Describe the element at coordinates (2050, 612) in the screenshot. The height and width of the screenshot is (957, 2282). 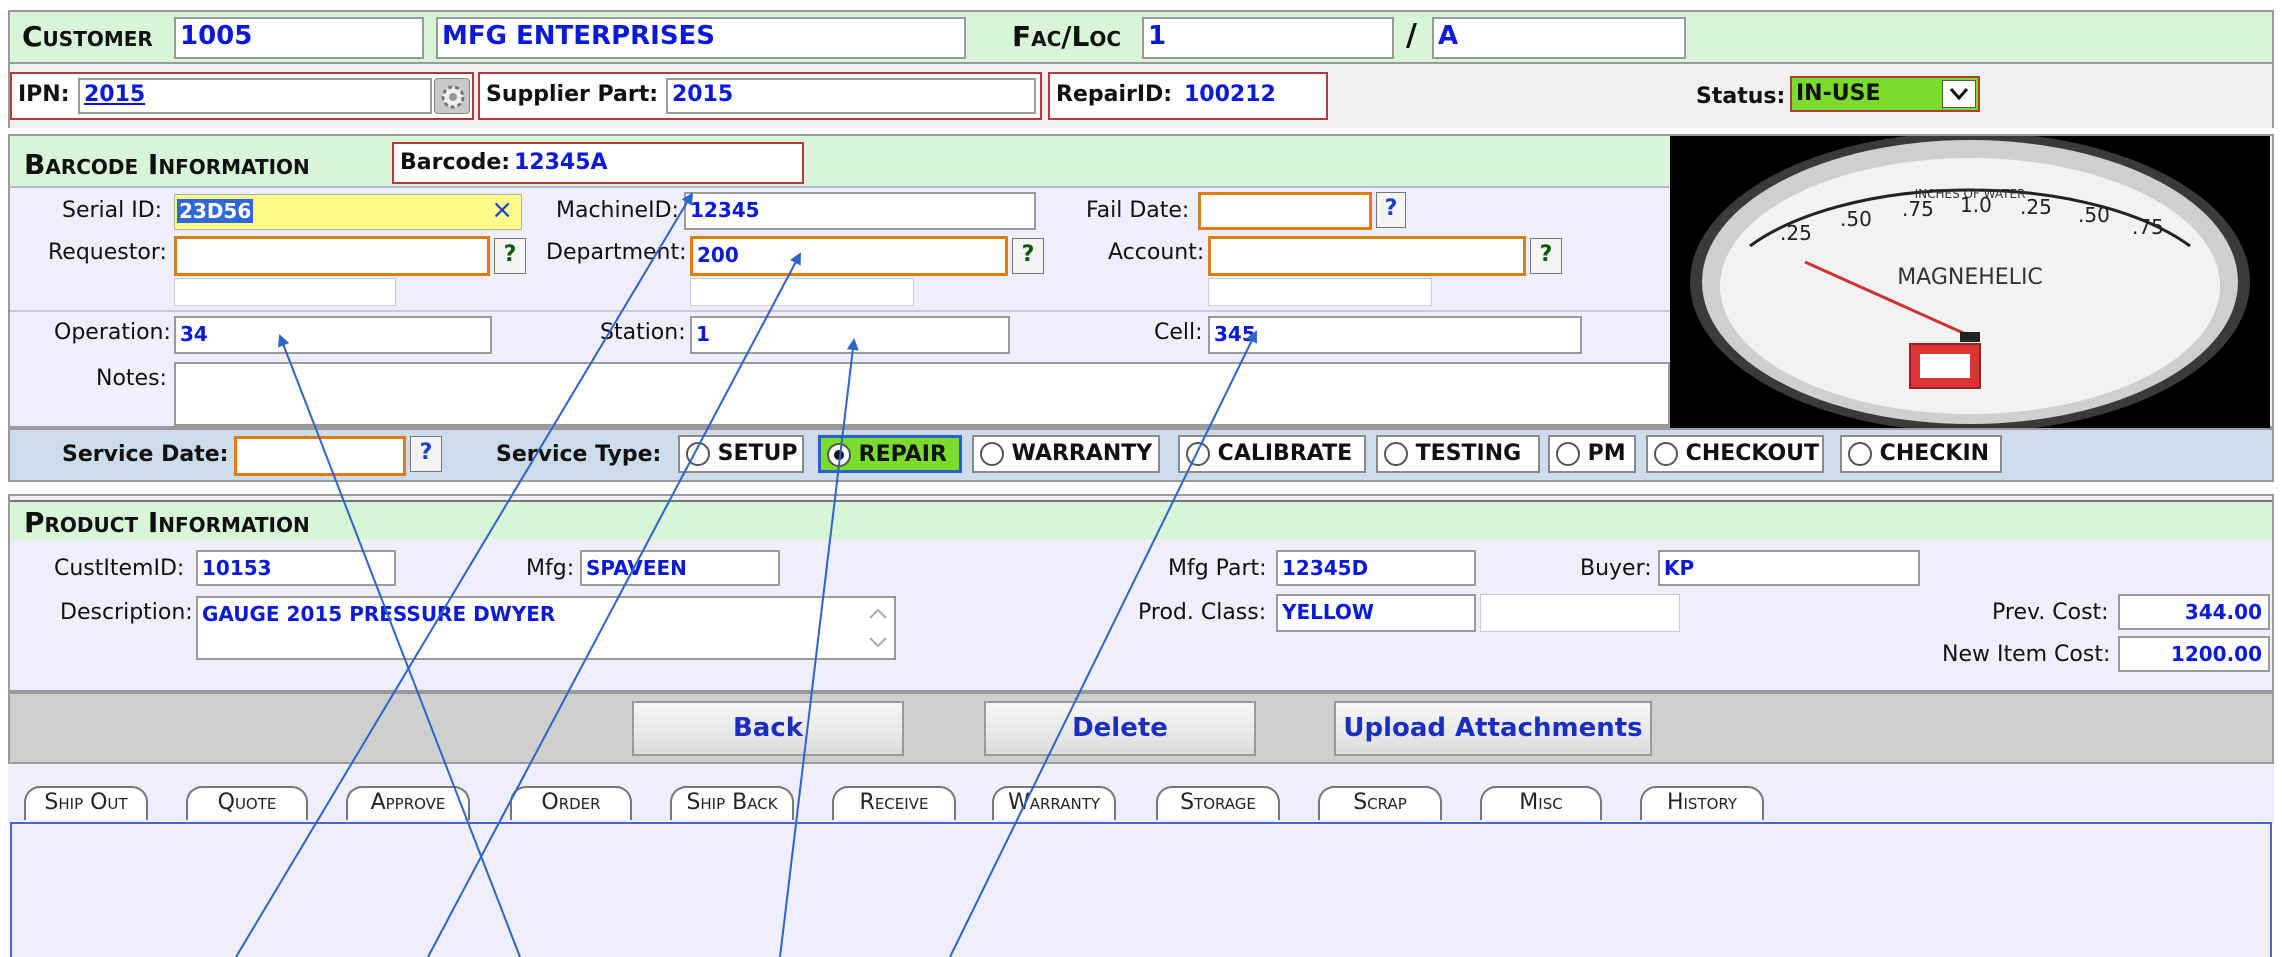
I see `prev-cost-label: Prev. Cost:` at that location.